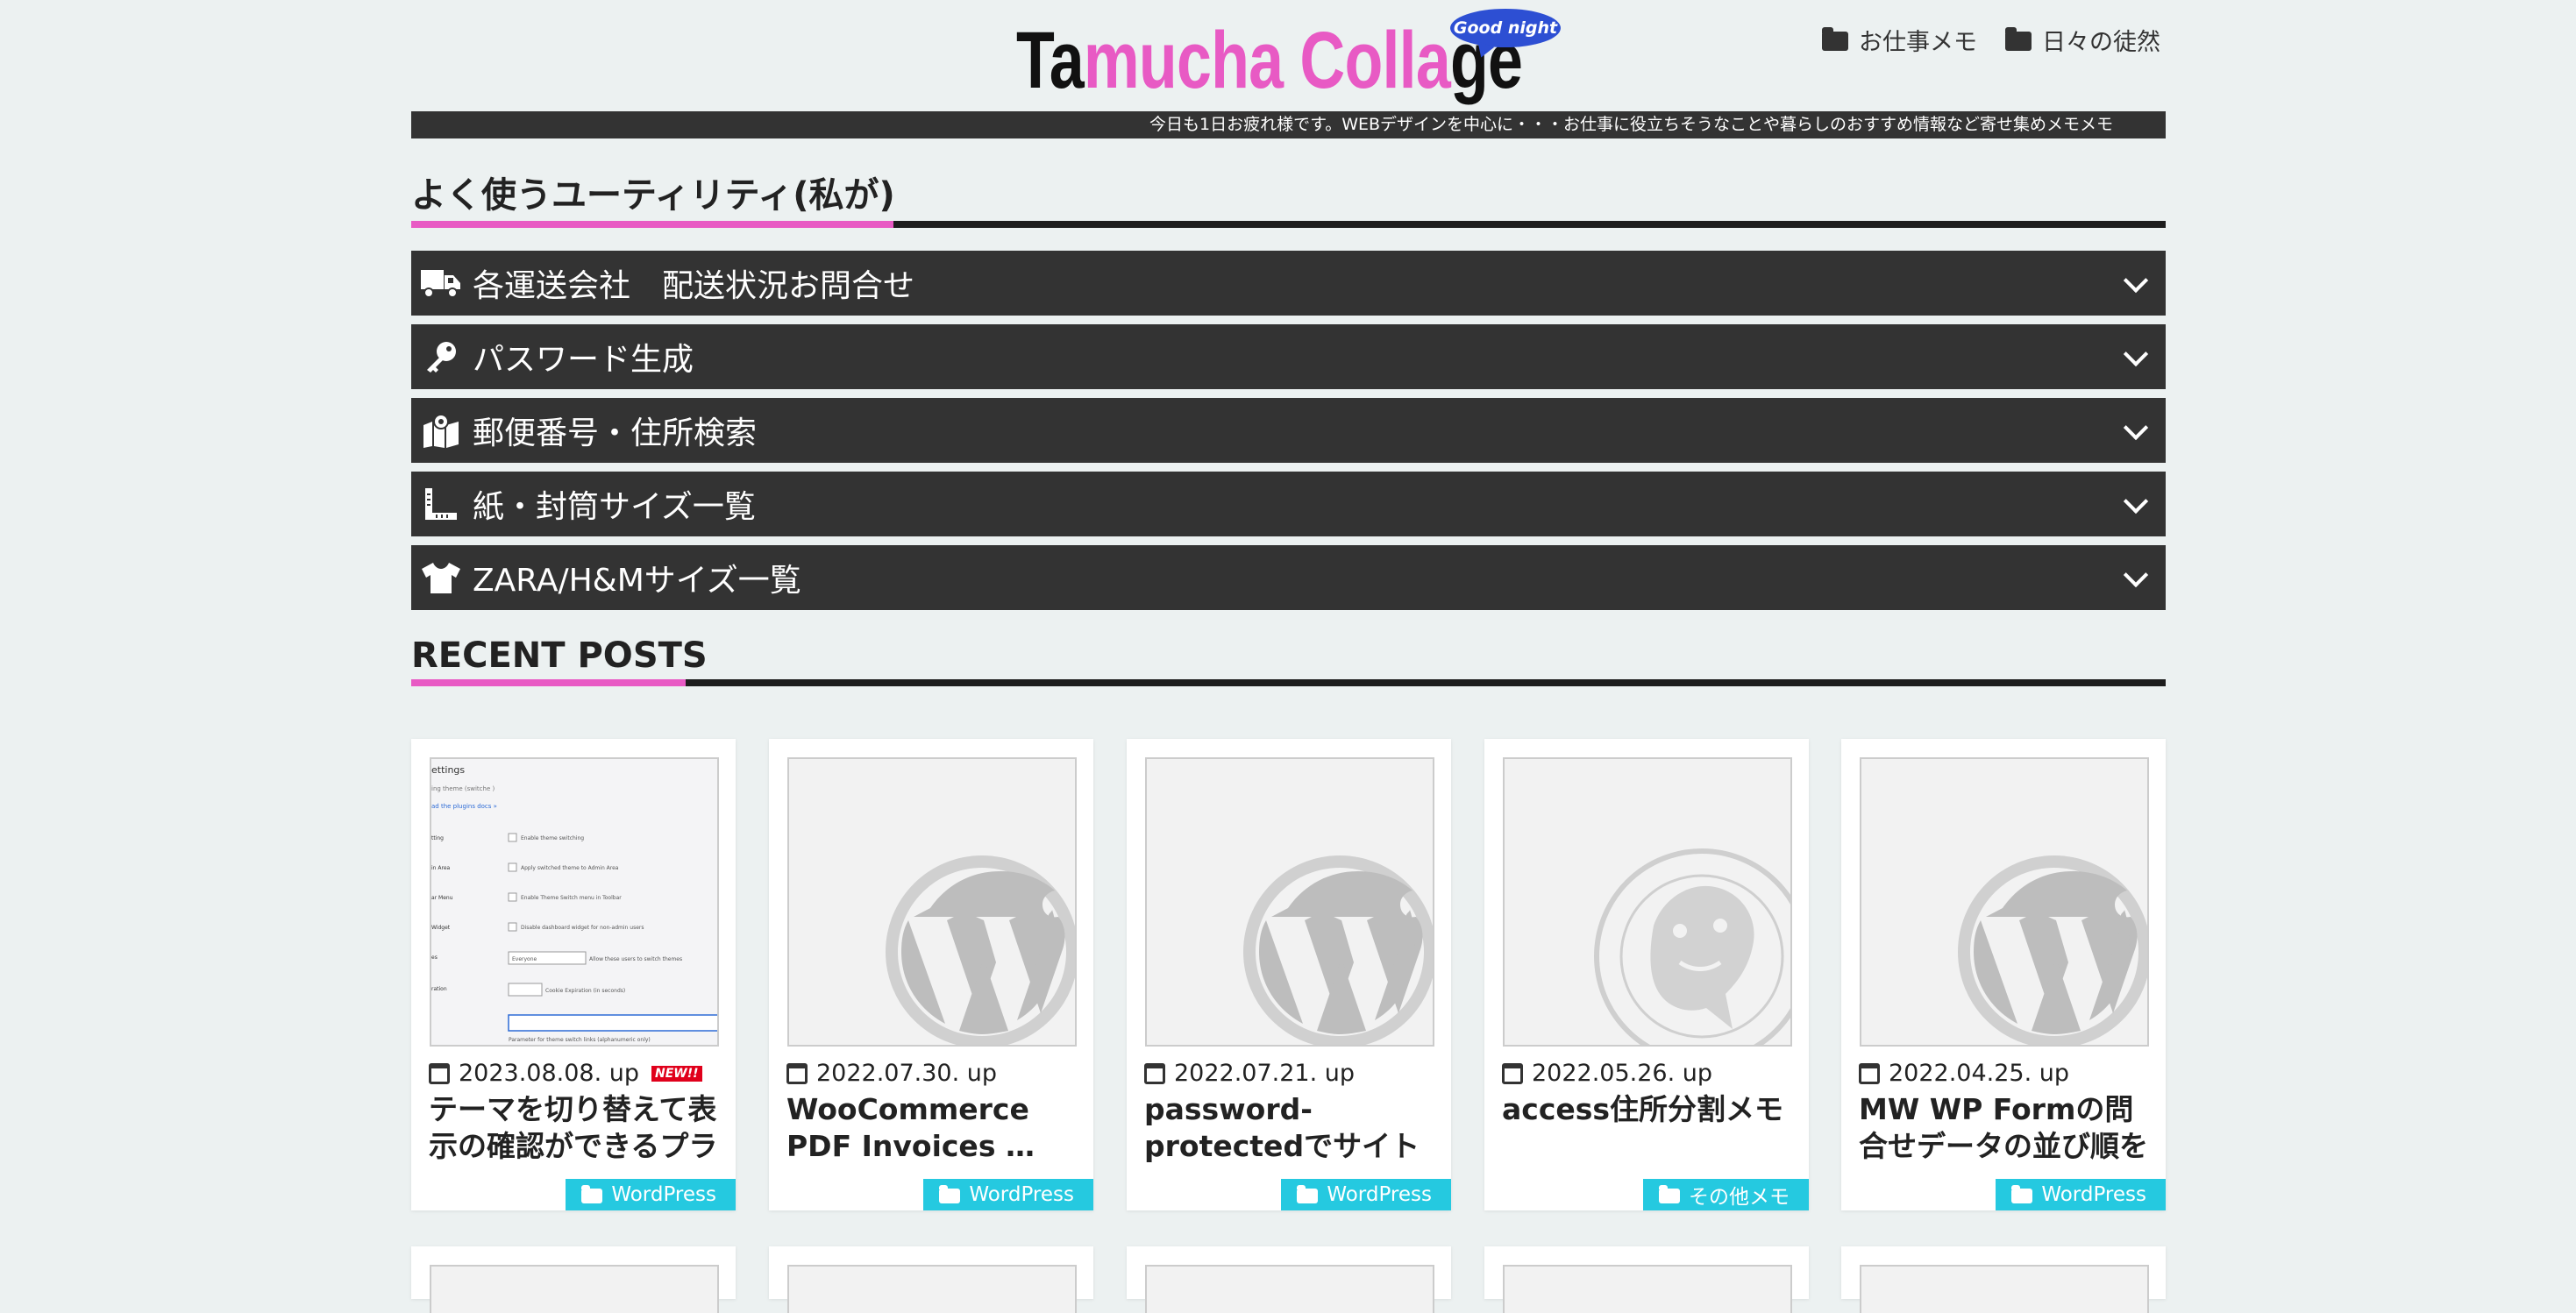 This screenshot has height=1313, width=2576. Describe the element at coordinates (637, 581) in the screenshot. I see `accordion-label: ZARA/H&Mサイズ一覧` at that location.